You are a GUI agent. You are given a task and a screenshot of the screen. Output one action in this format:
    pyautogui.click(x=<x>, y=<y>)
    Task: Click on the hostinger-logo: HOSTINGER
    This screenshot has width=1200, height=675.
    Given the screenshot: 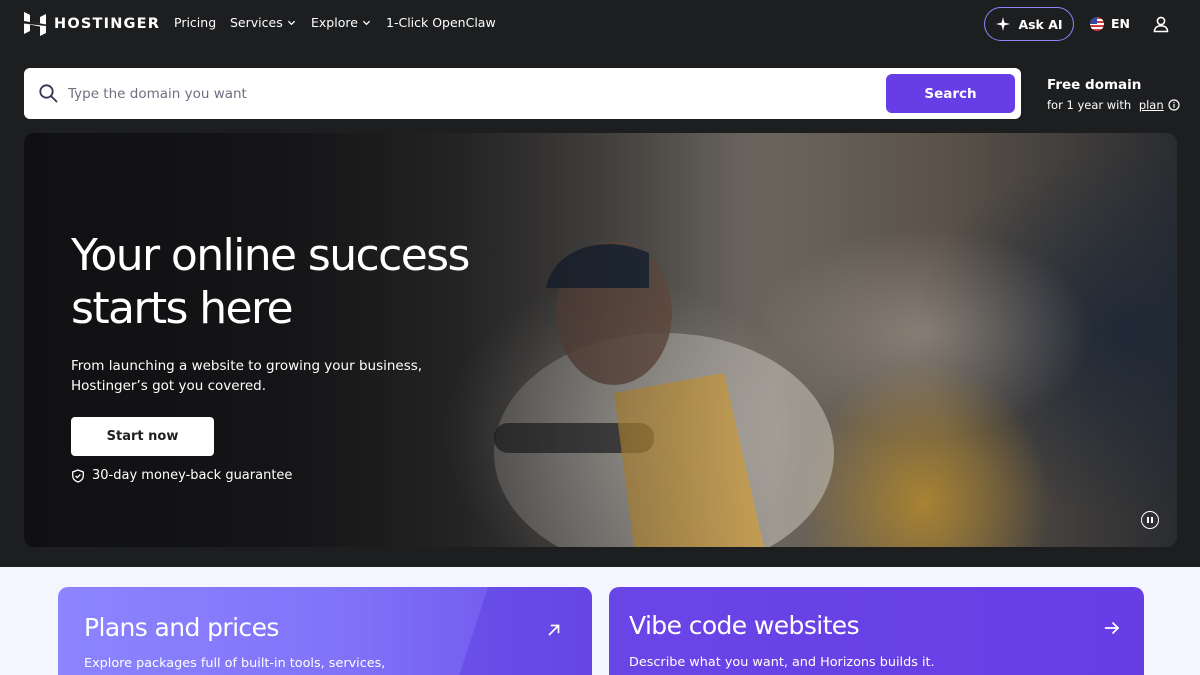 What is the action you would take?
    pyautogui.click(x=92, y=24)
    